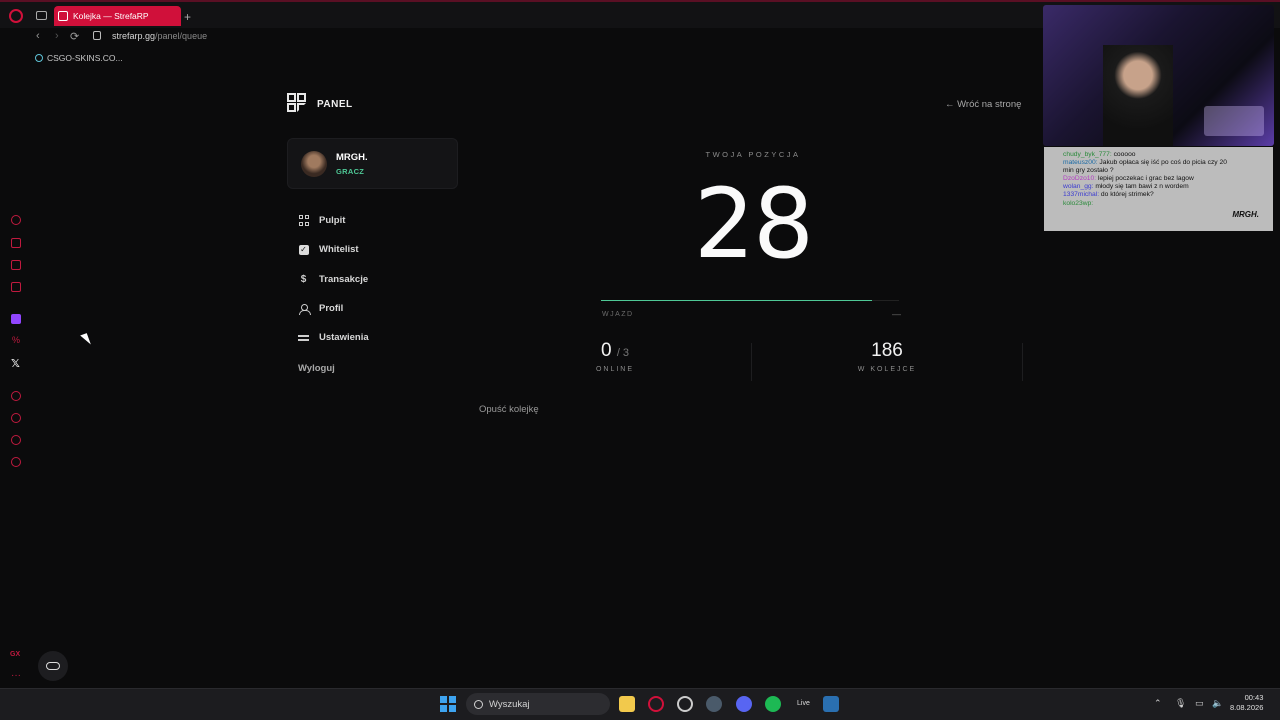 The image size is (1280, 720). I want to click on discord-icon, so click(744, 704).